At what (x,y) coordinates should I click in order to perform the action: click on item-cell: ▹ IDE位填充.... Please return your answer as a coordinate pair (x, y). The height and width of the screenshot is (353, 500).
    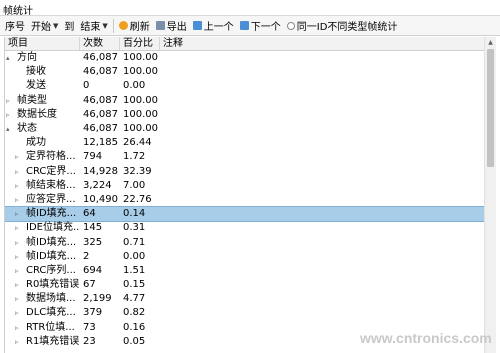
    Looking at the image, I should click on (42, 228).